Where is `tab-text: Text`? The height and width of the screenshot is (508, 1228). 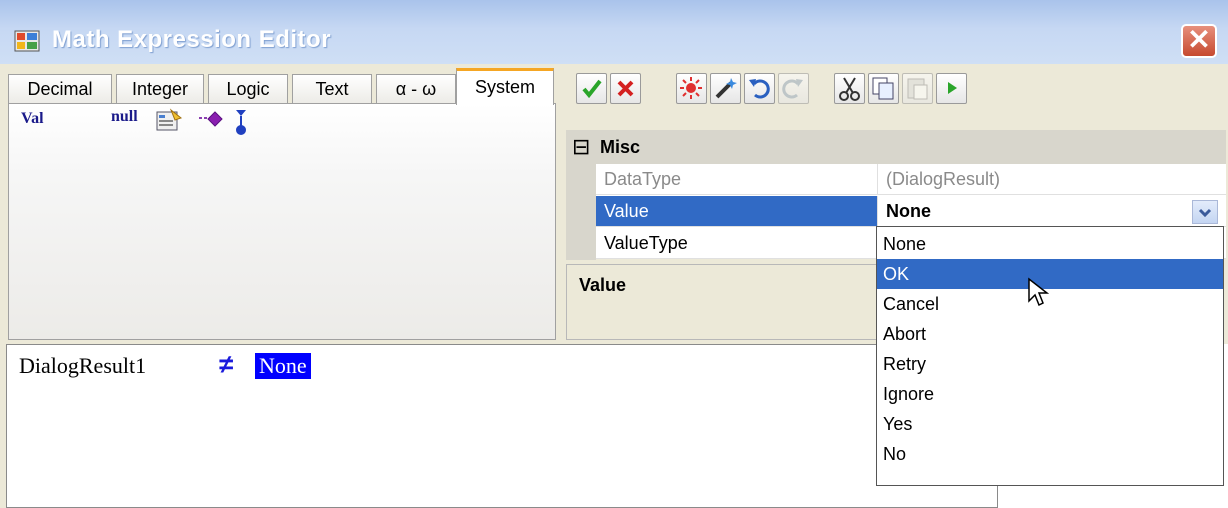
tab-text: Text is located at coordinates (332, 89).